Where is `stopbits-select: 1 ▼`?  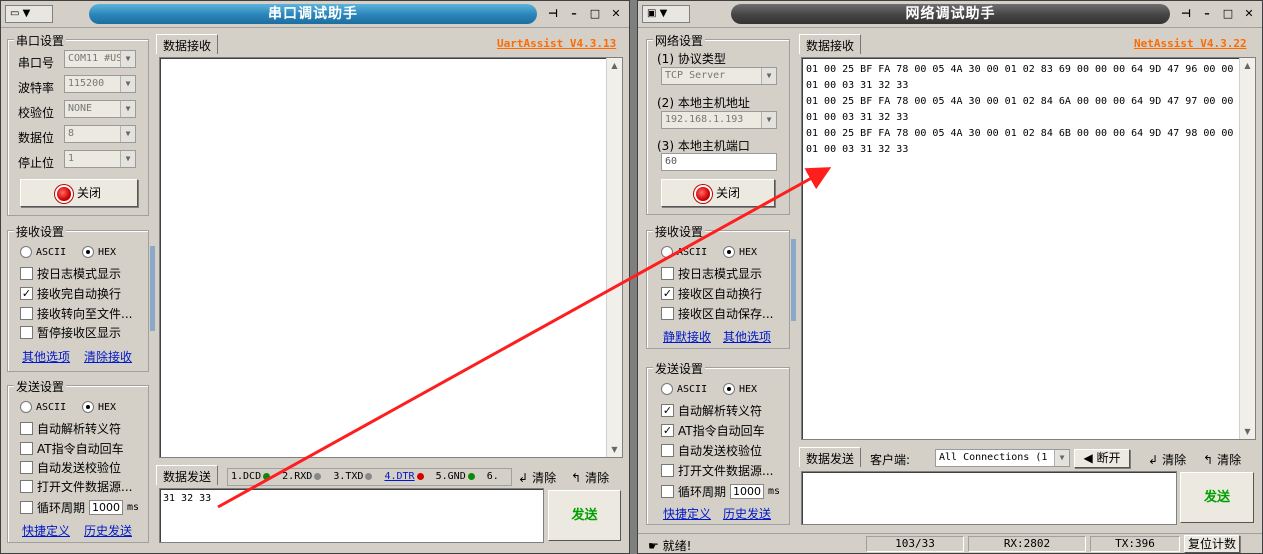 stopbits-select: 1 ▼ is located at coordinates (100, 159).